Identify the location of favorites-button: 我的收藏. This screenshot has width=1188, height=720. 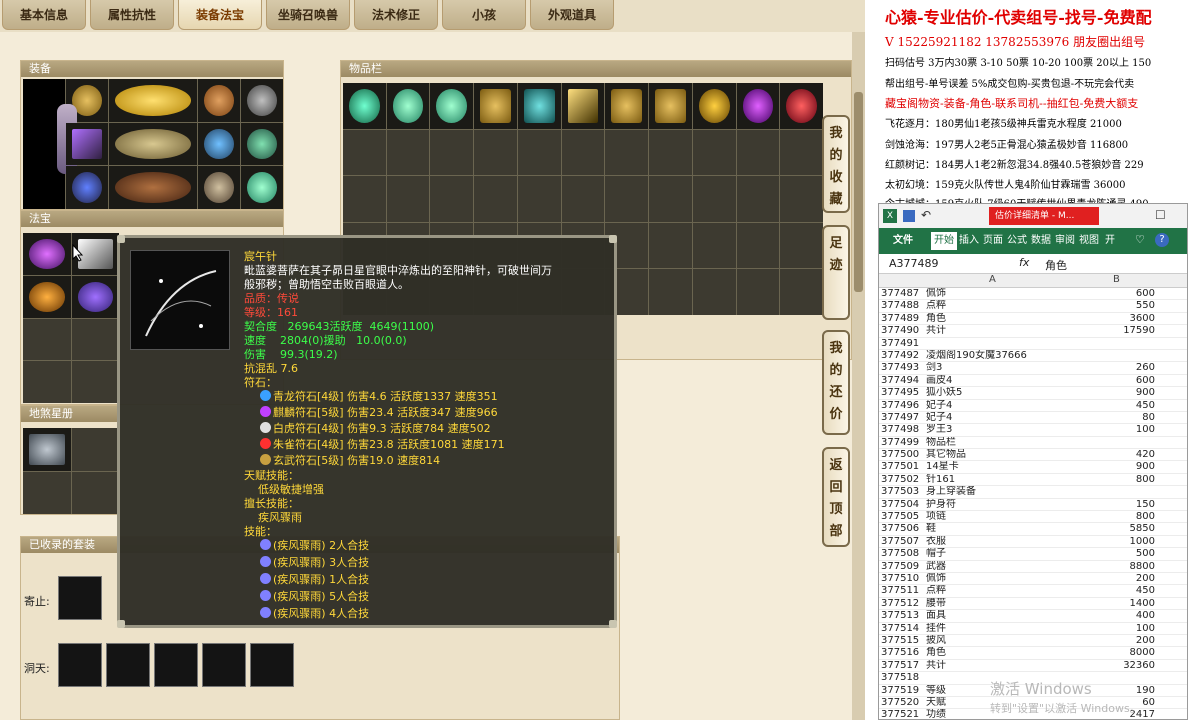
(836, 164).